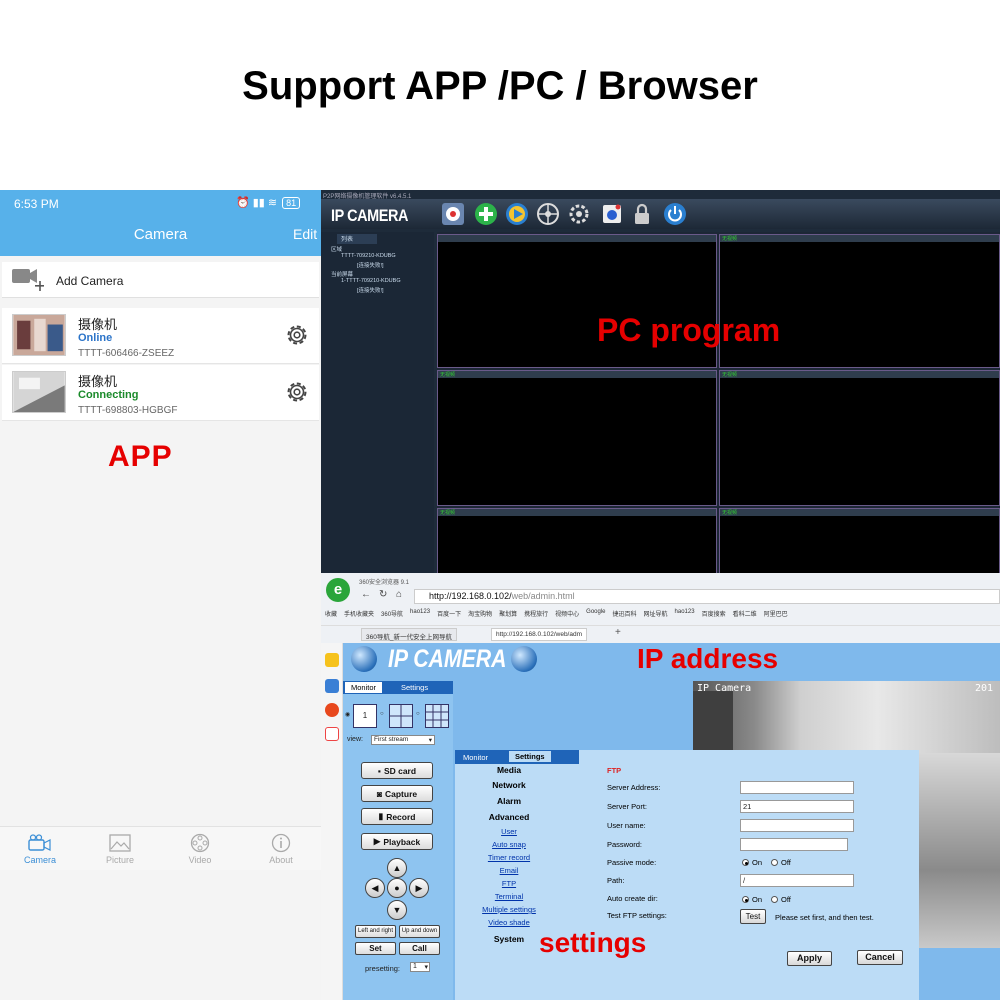 The height and width of the screenshot is (1000, 1000). What do you see at coordinates (403, 740) in the screenshot?
I see `view-select: First stream ▾` at bounding box center [403, 740].